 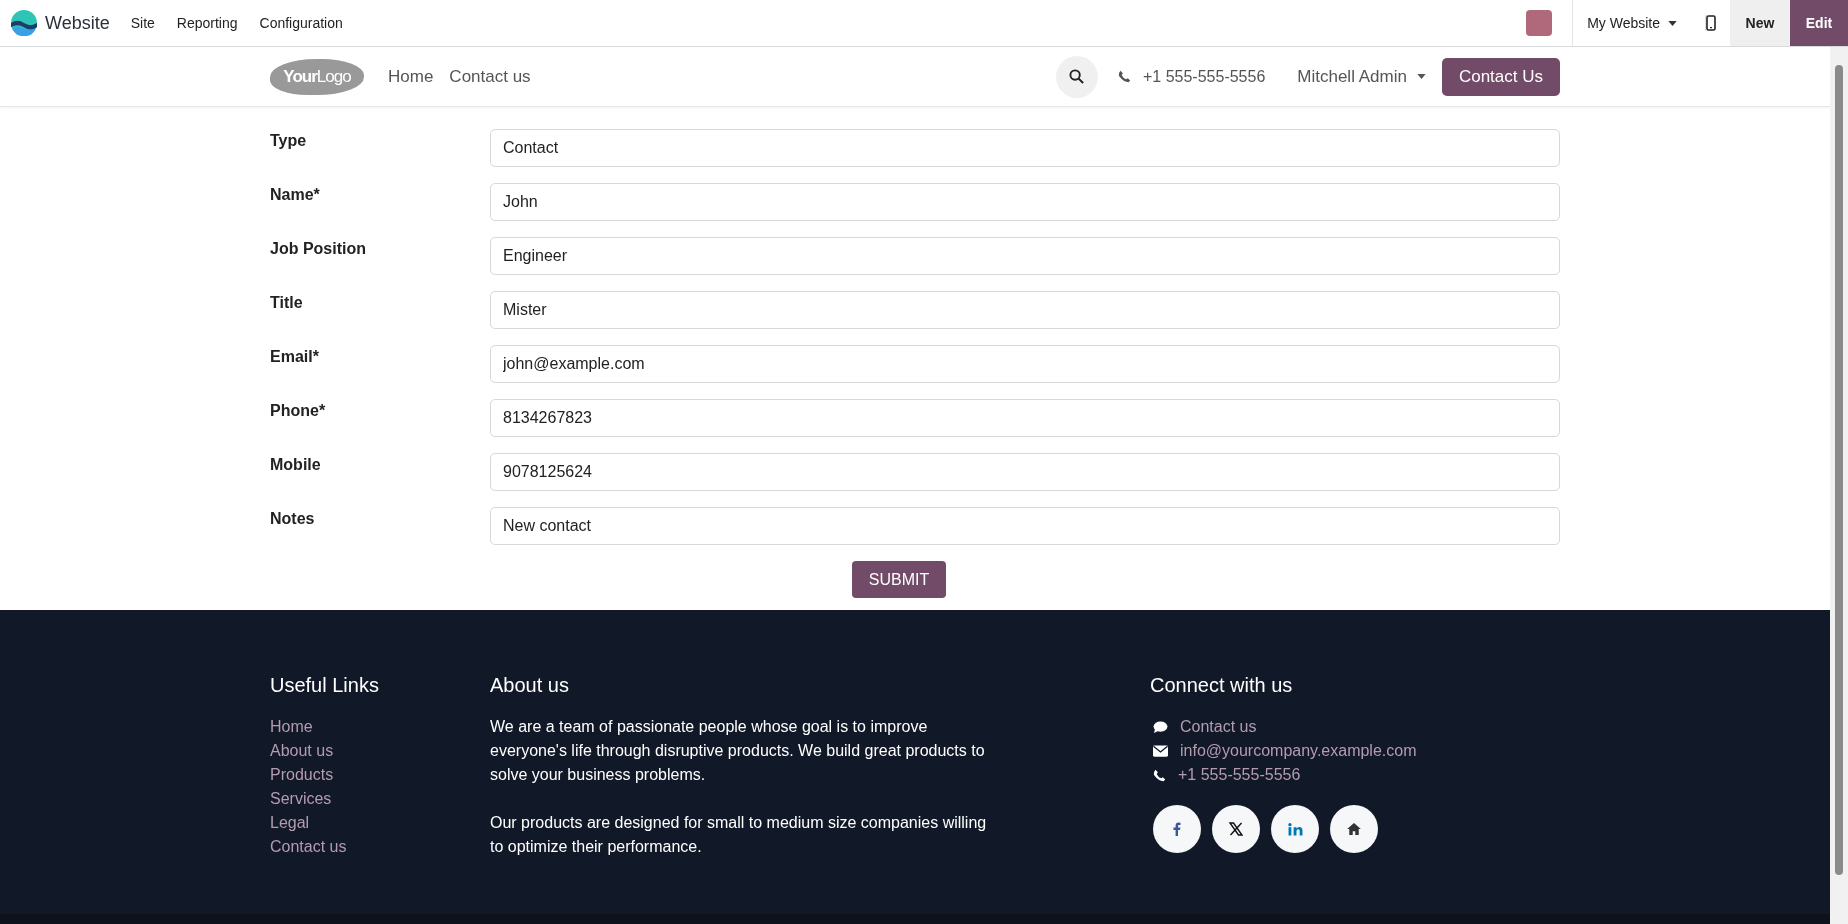 I want to click on about-paragraph: We are a team of passionate people whose goal is to improve everyone's life through disruptive products. We build great products to solve your business problems., so click(x=738, y=751).